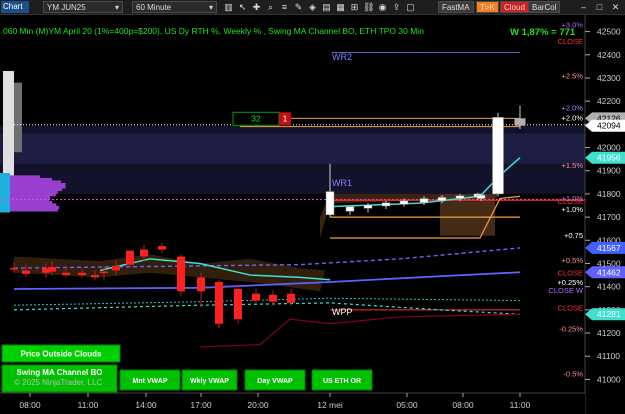 The height and width of the screenshot is (414, 625). What do you see at coordinates (456, 7) in the screenshot?
I see `fastma-button: FastMA` at bounding box center [456, 7].